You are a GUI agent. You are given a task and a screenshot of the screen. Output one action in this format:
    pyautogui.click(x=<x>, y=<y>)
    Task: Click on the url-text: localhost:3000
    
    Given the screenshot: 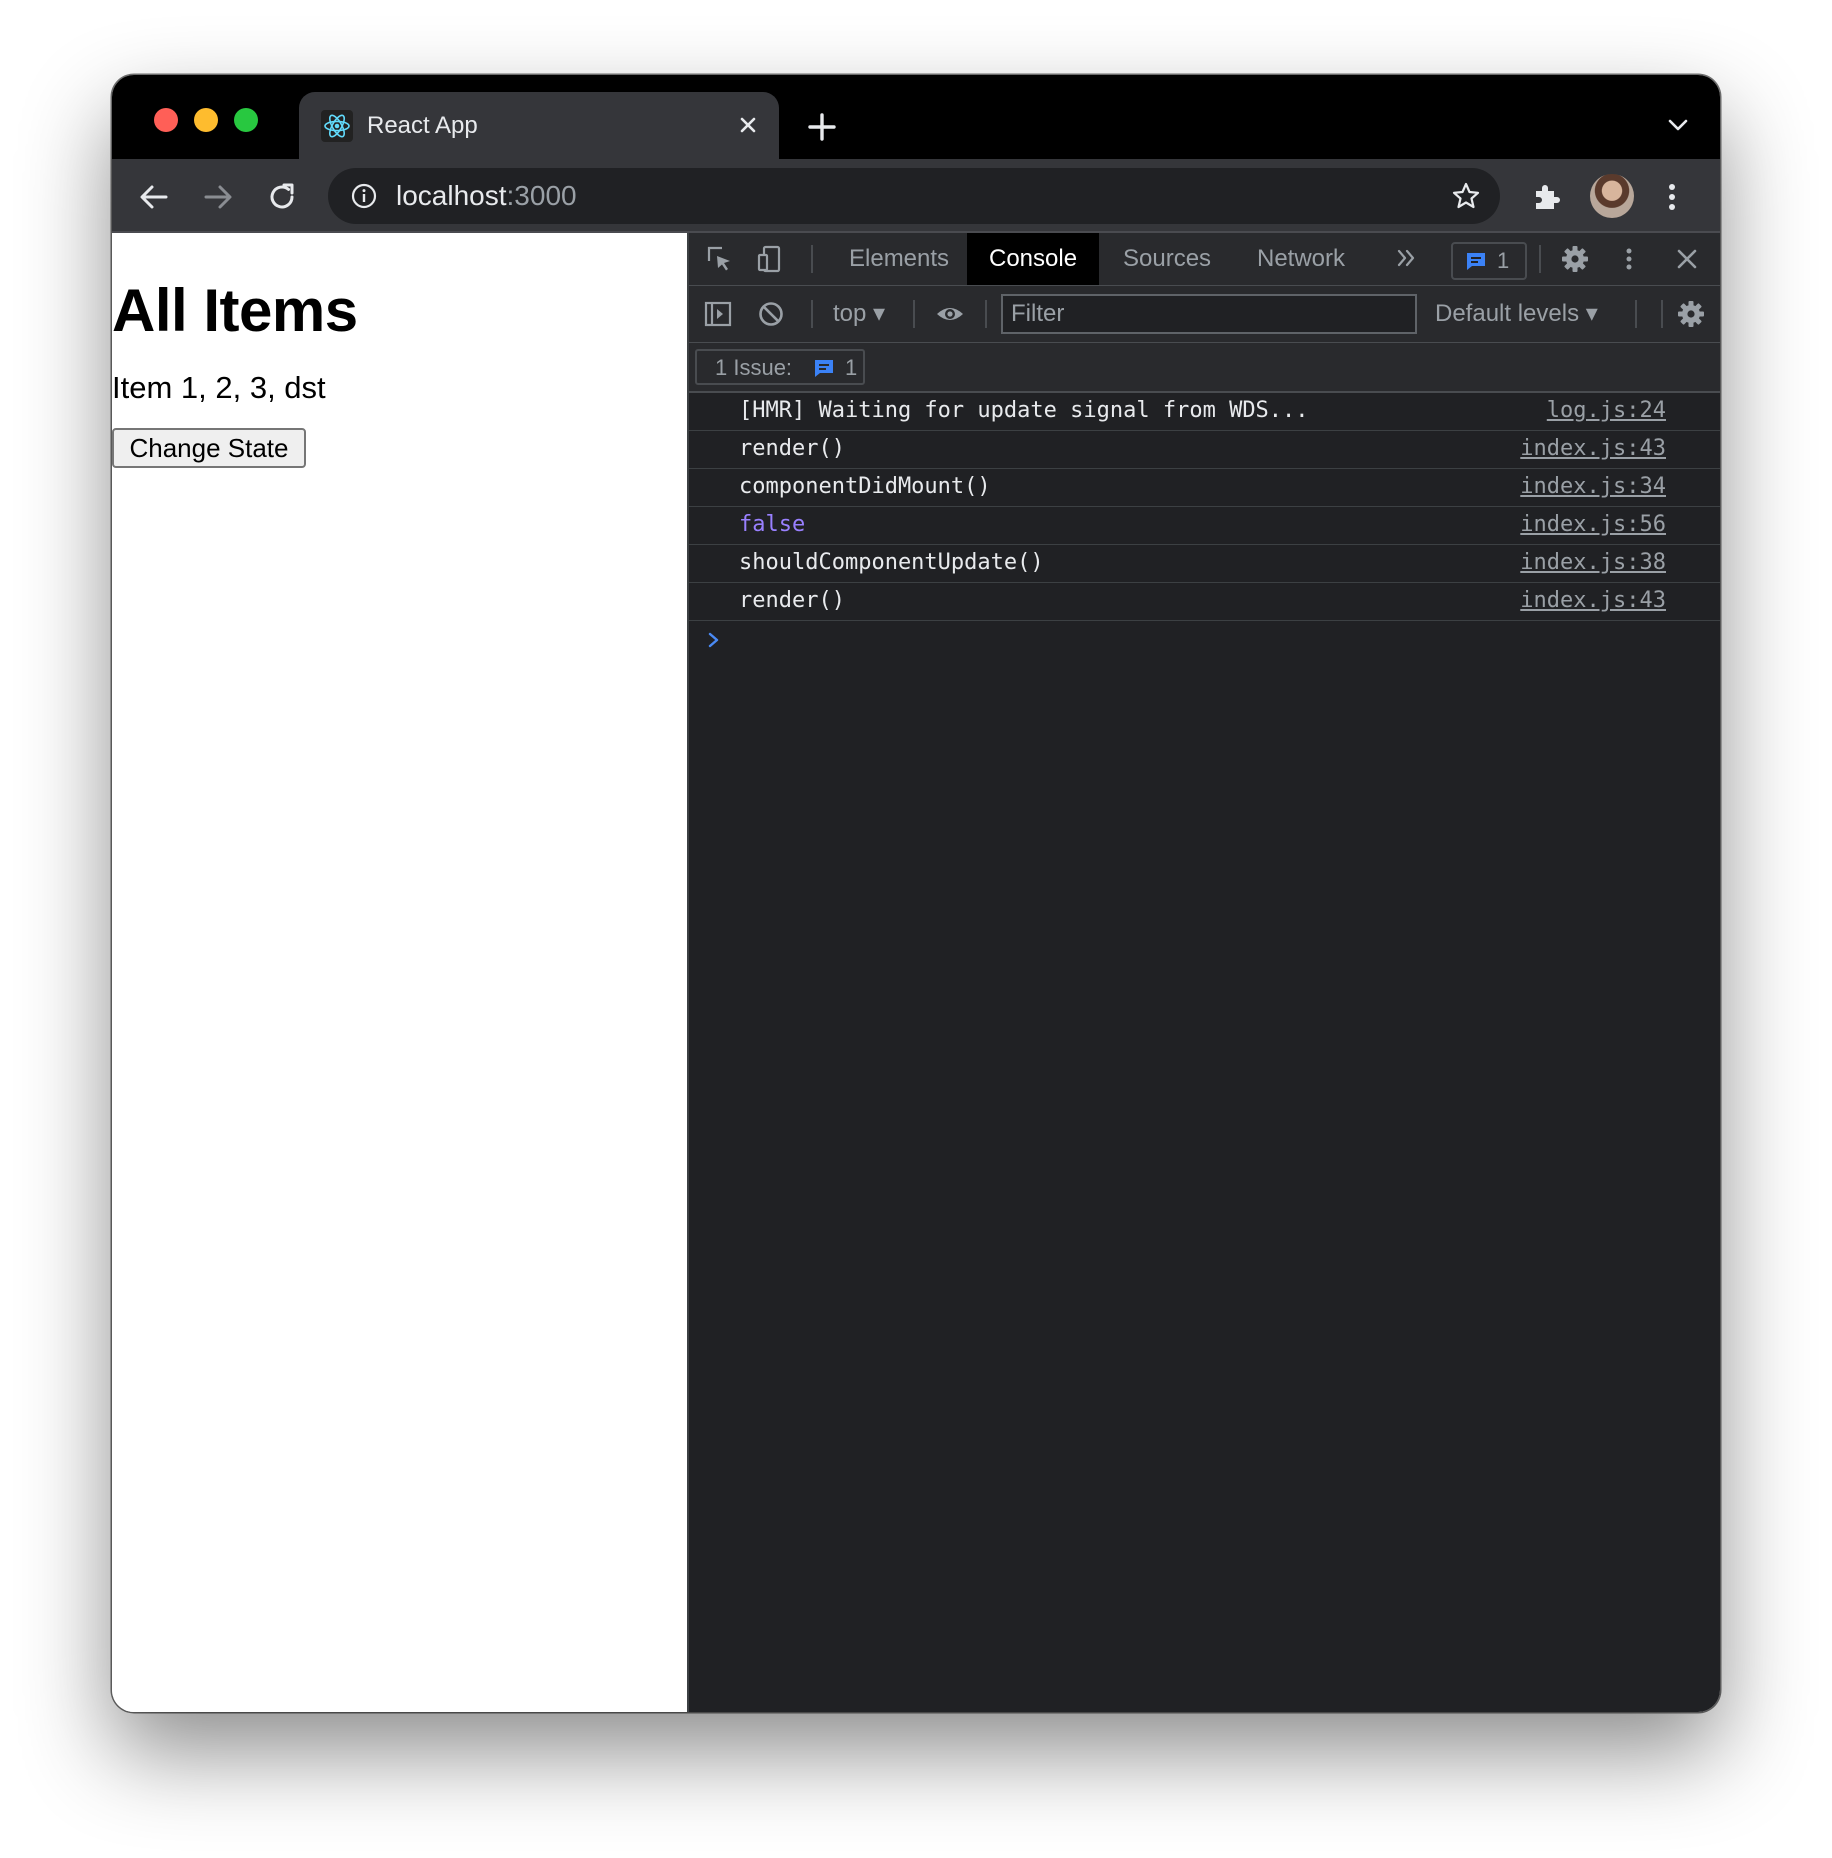 What is the action you would take?
    pyautogui.click(x=486, y=196)
    